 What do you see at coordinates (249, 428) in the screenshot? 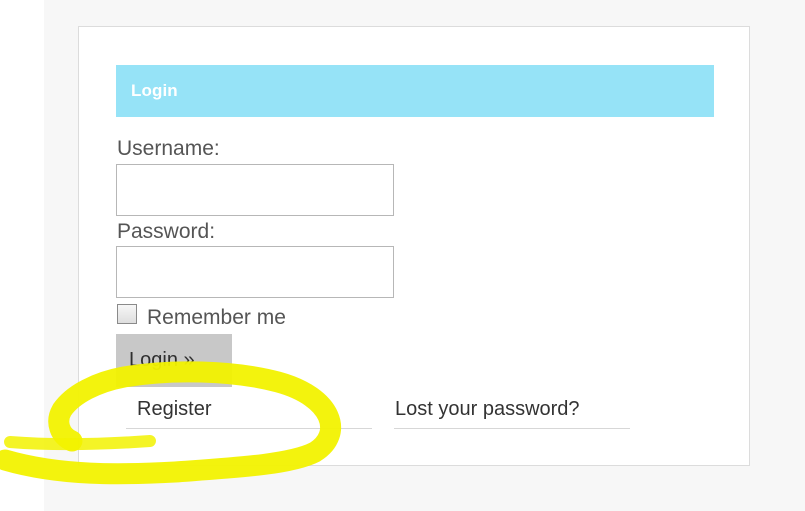
I see `register-underline` at bounding box center [249, 428].